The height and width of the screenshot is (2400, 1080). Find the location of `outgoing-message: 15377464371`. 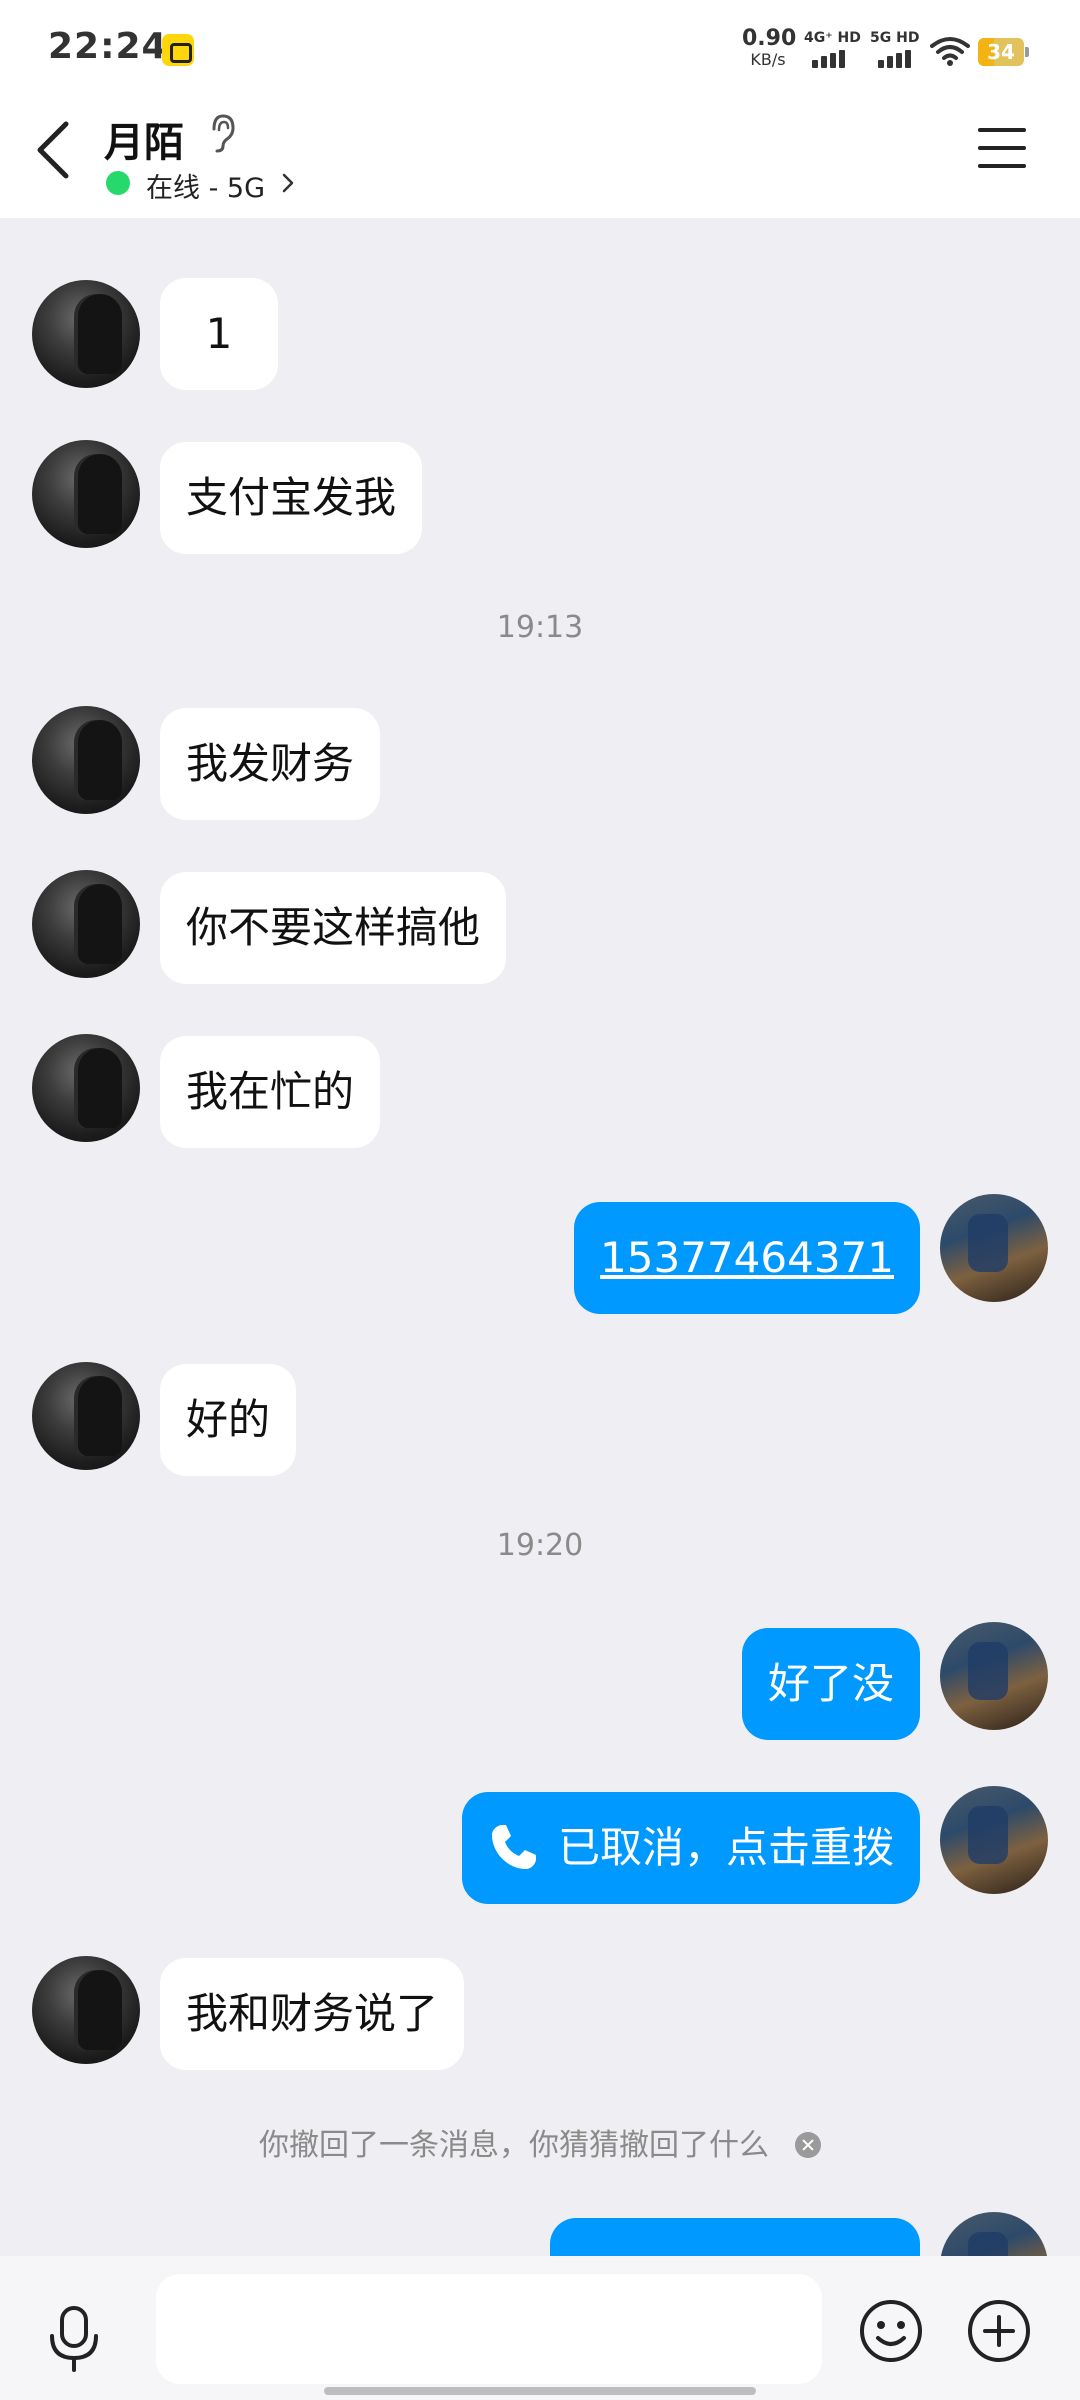

outgoing-message: 15377464371 is located at coordinates (747, 1258).